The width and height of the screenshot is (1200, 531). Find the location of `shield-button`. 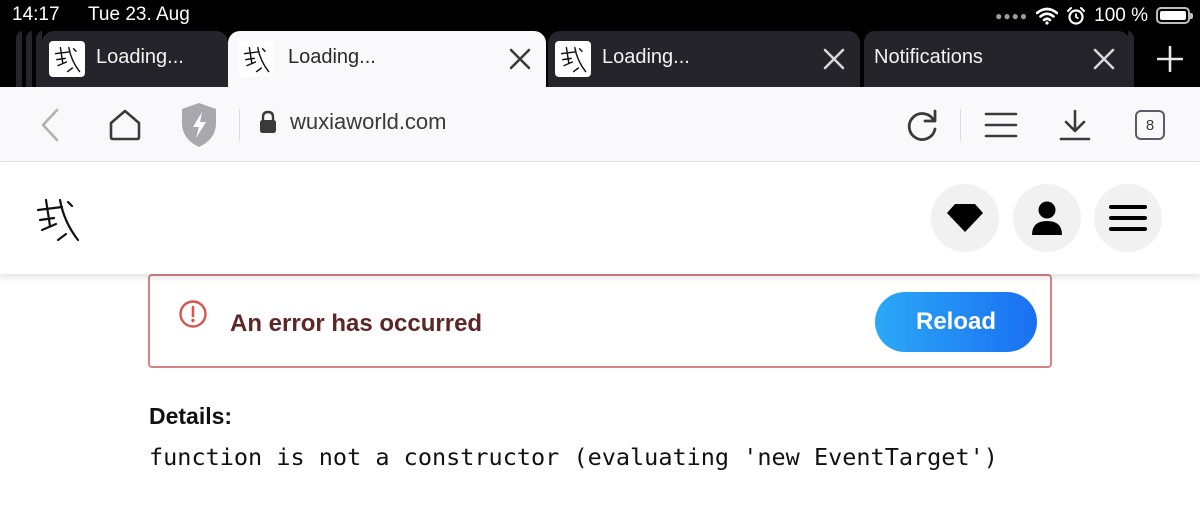

shield-button is located at coordinates (199, 125).